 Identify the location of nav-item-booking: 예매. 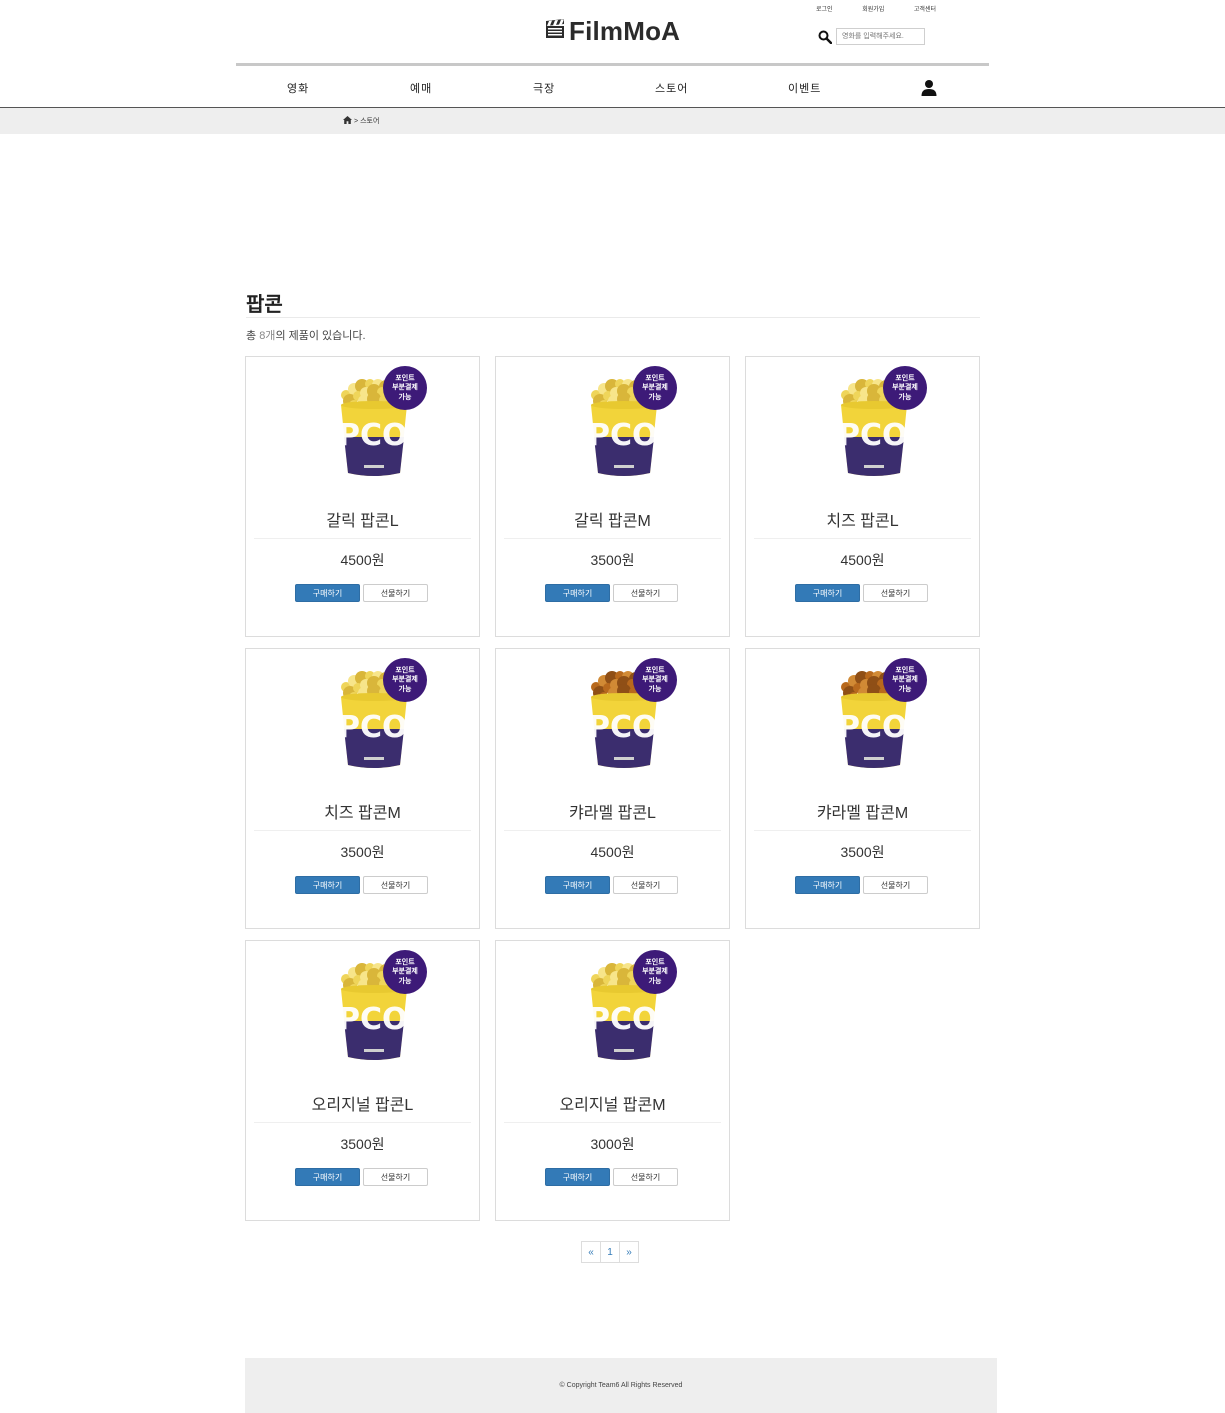
(421, 88).